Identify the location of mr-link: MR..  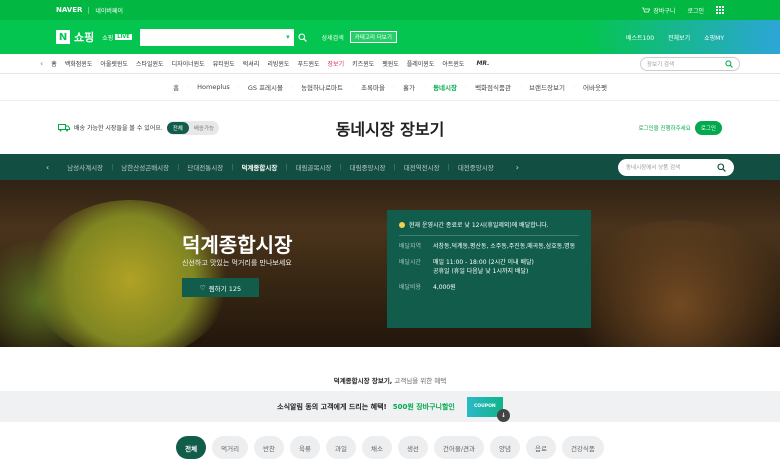
(482, 63).